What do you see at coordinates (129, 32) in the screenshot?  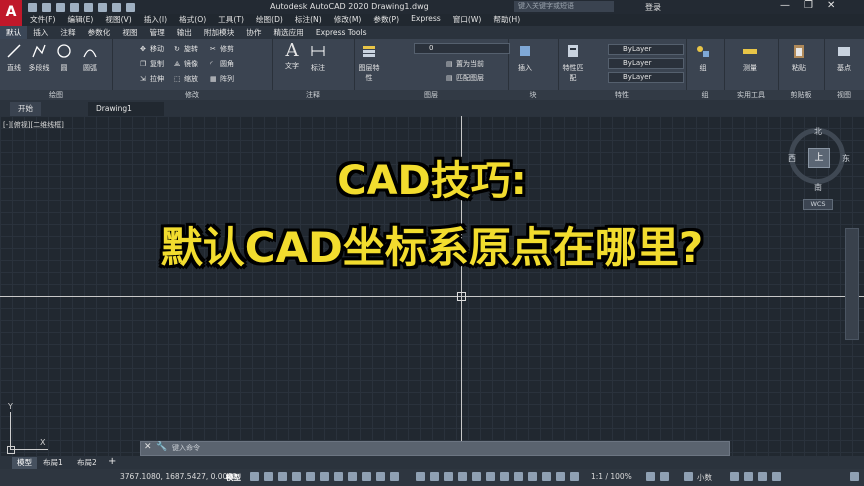 I see `tab-view: 视图` at bounding box center [129, 32].